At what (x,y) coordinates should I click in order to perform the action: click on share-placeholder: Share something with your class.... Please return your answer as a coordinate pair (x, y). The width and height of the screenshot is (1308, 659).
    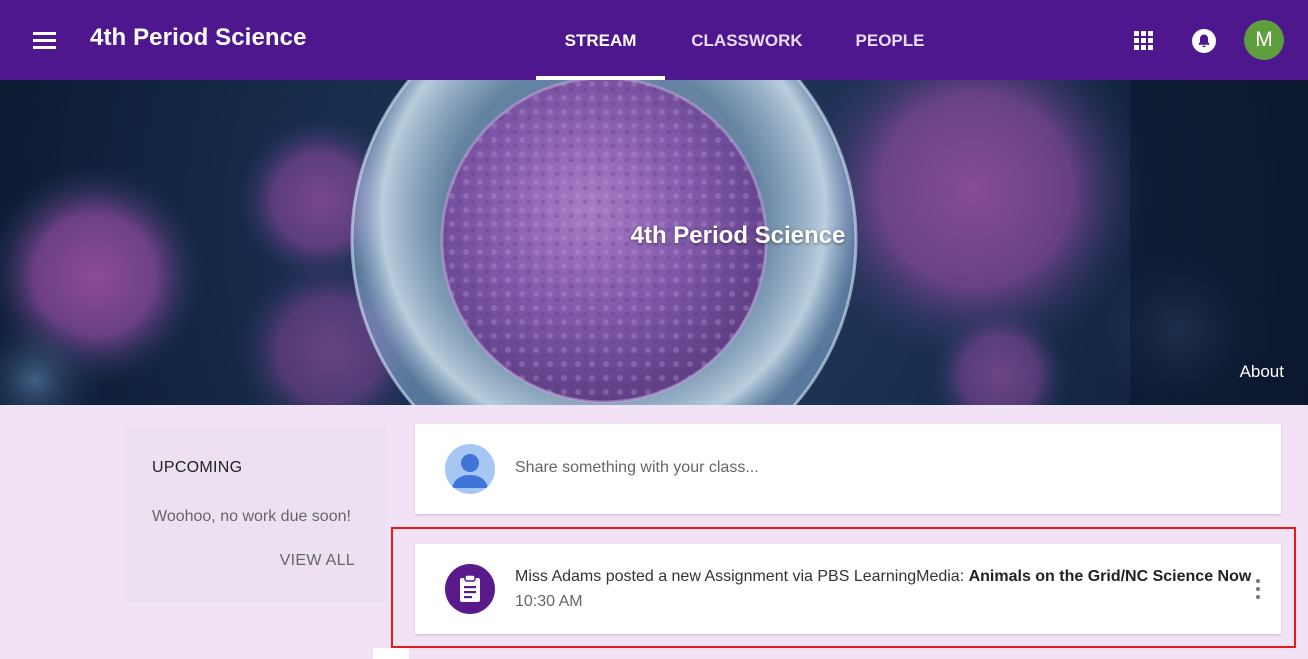
    Looking at the image, I should click on (637, 467).